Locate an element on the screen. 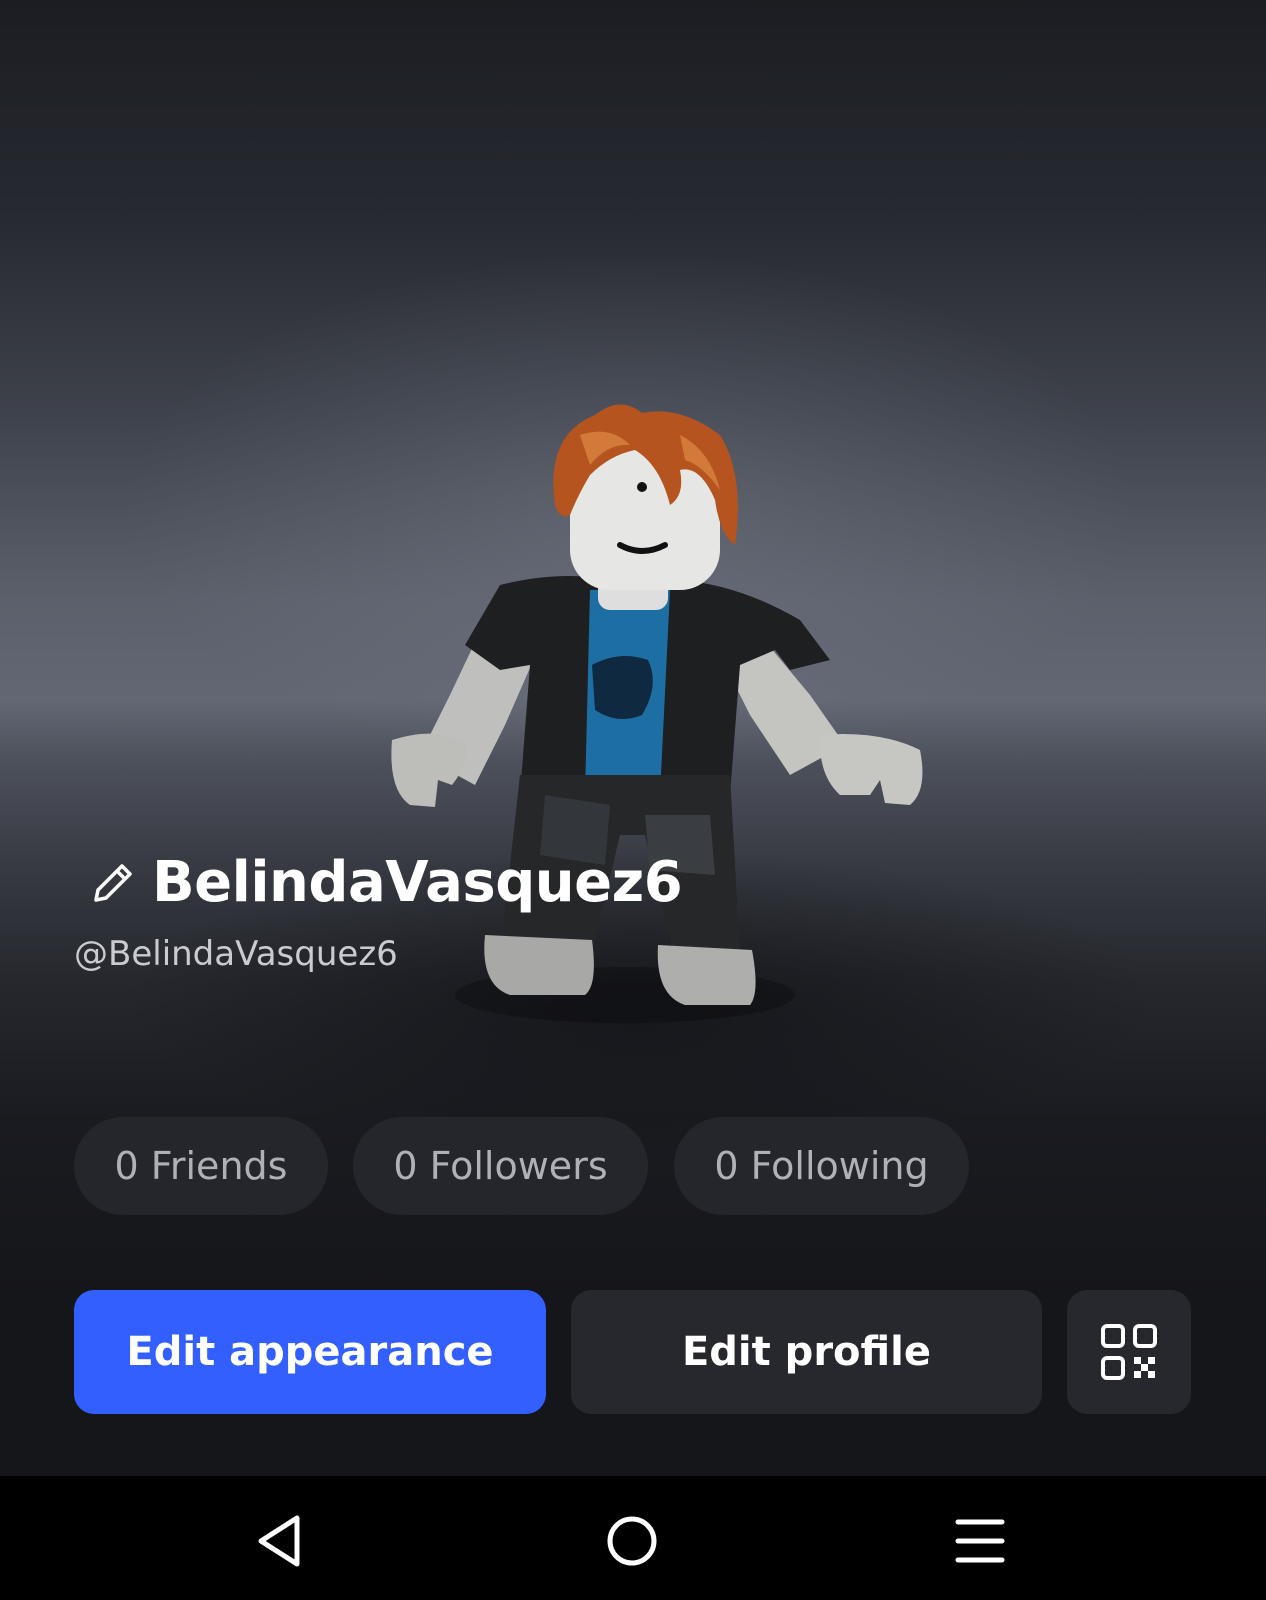  edit-profile-button: Edit profile is located at coordinates (806, 1352).